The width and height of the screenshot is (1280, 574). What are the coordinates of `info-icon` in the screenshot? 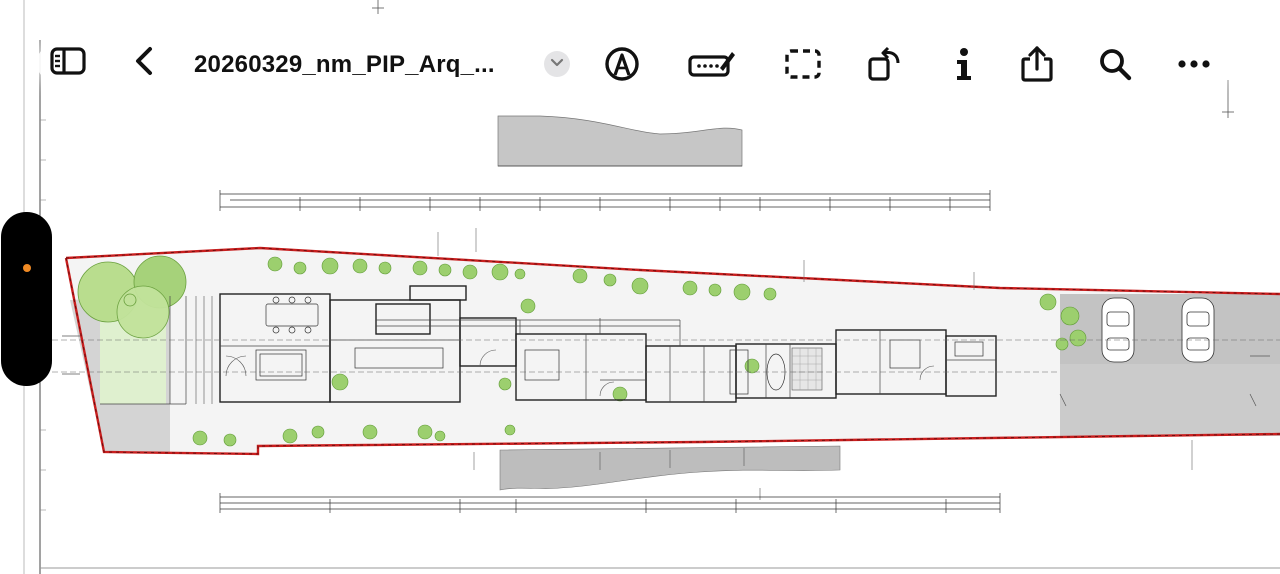 It's located at (963, 64).